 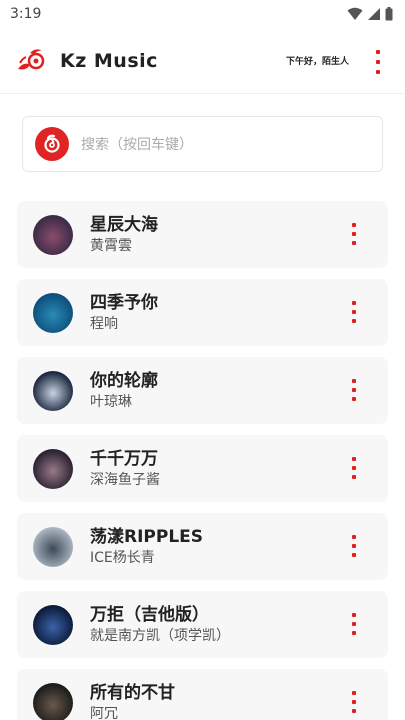 I want to click on song-title: 星辰大海, so click(x=124, y=224).